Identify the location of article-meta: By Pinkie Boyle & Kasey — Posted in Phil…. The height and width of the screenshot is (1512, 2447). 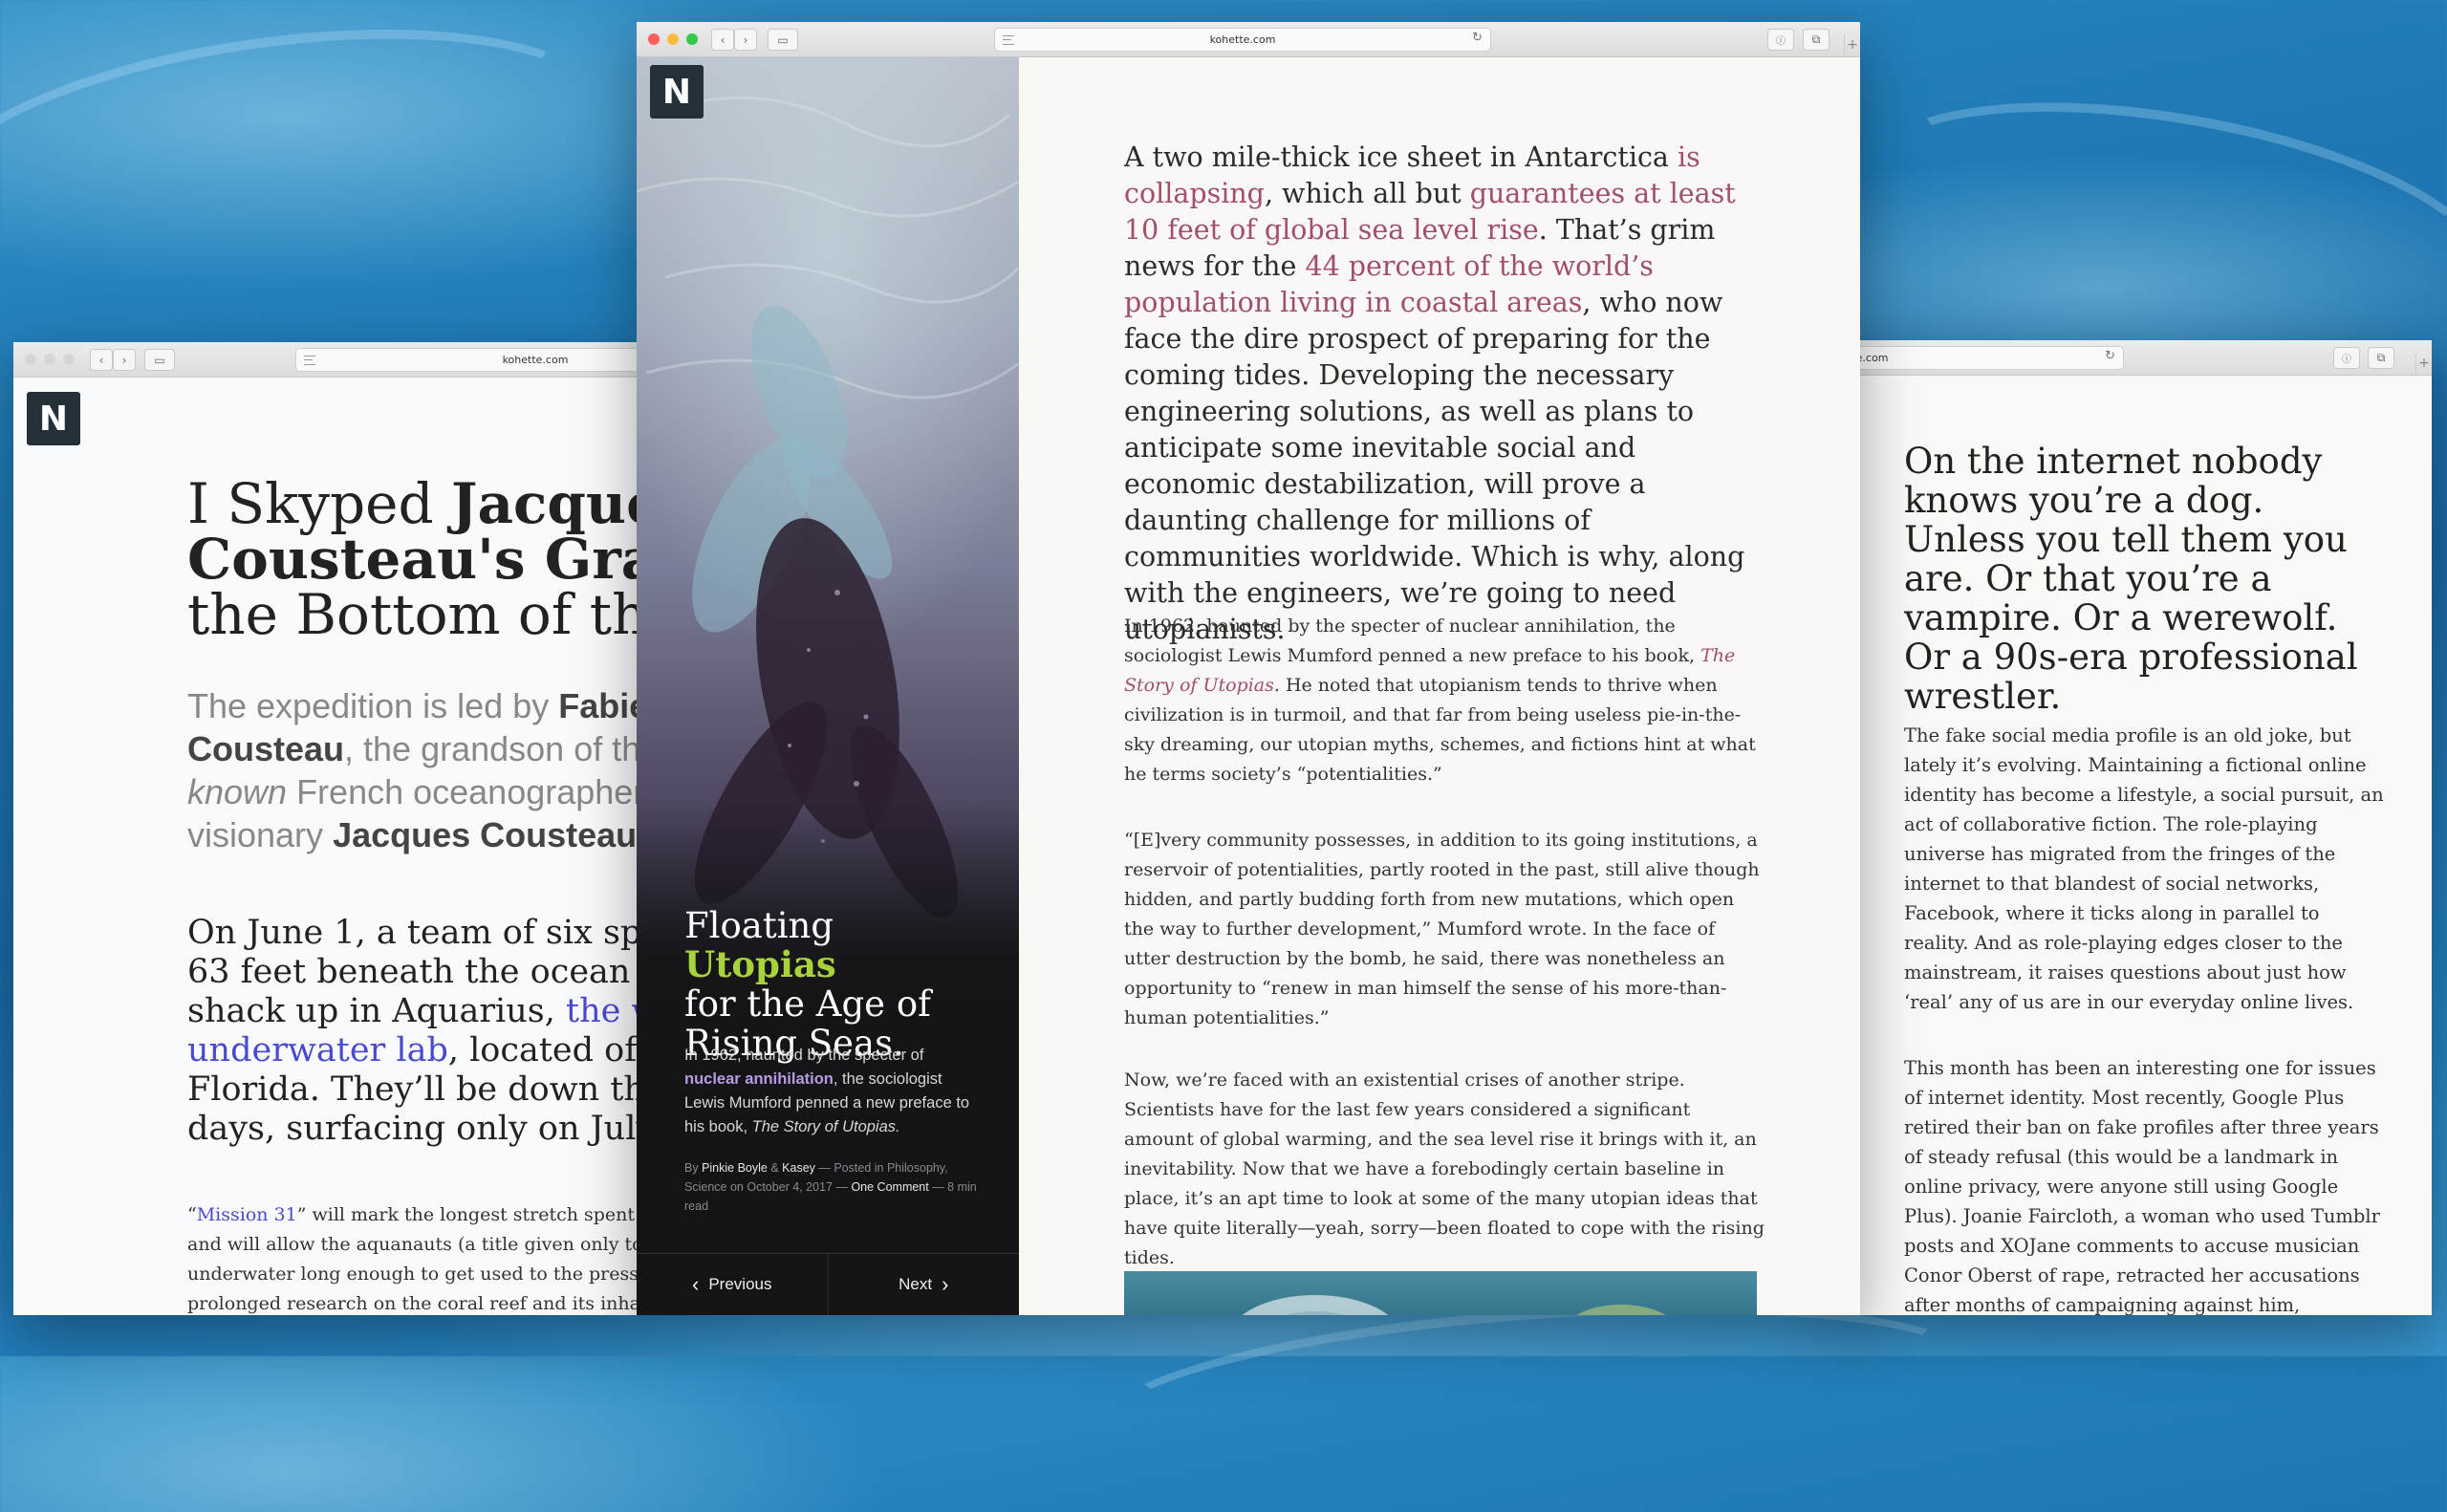
(830, 1187).